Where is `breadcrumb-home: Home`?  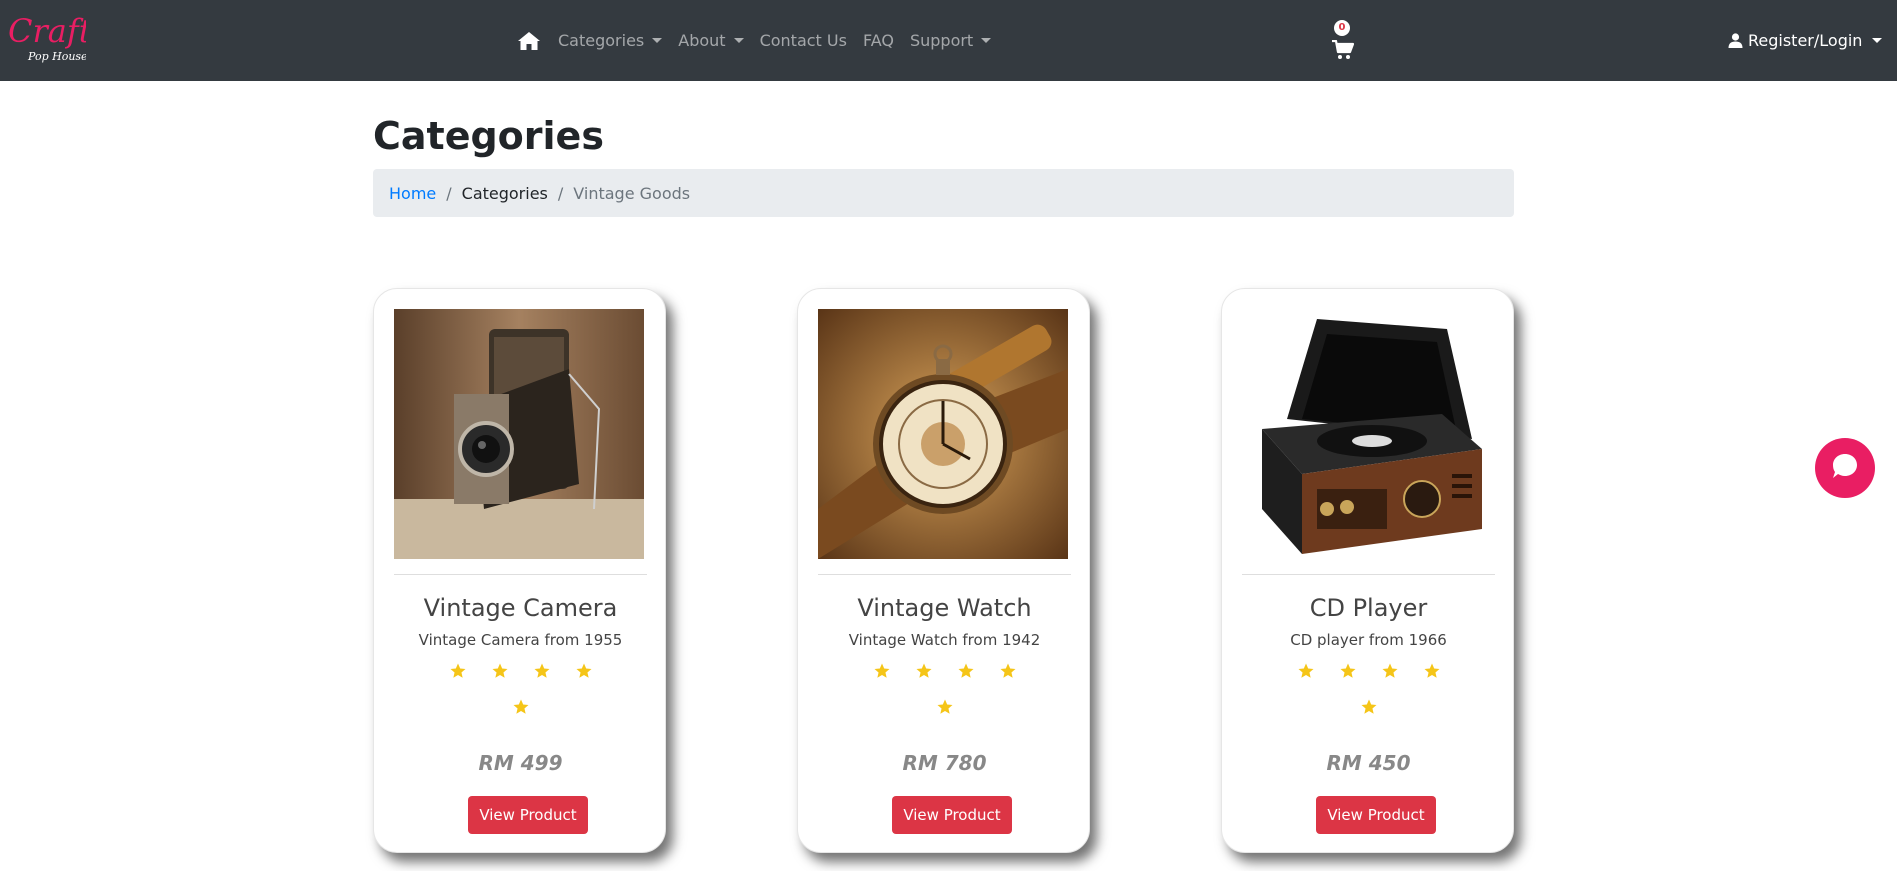
breadcrumb-home: Home is located at coordinates (412, 193).